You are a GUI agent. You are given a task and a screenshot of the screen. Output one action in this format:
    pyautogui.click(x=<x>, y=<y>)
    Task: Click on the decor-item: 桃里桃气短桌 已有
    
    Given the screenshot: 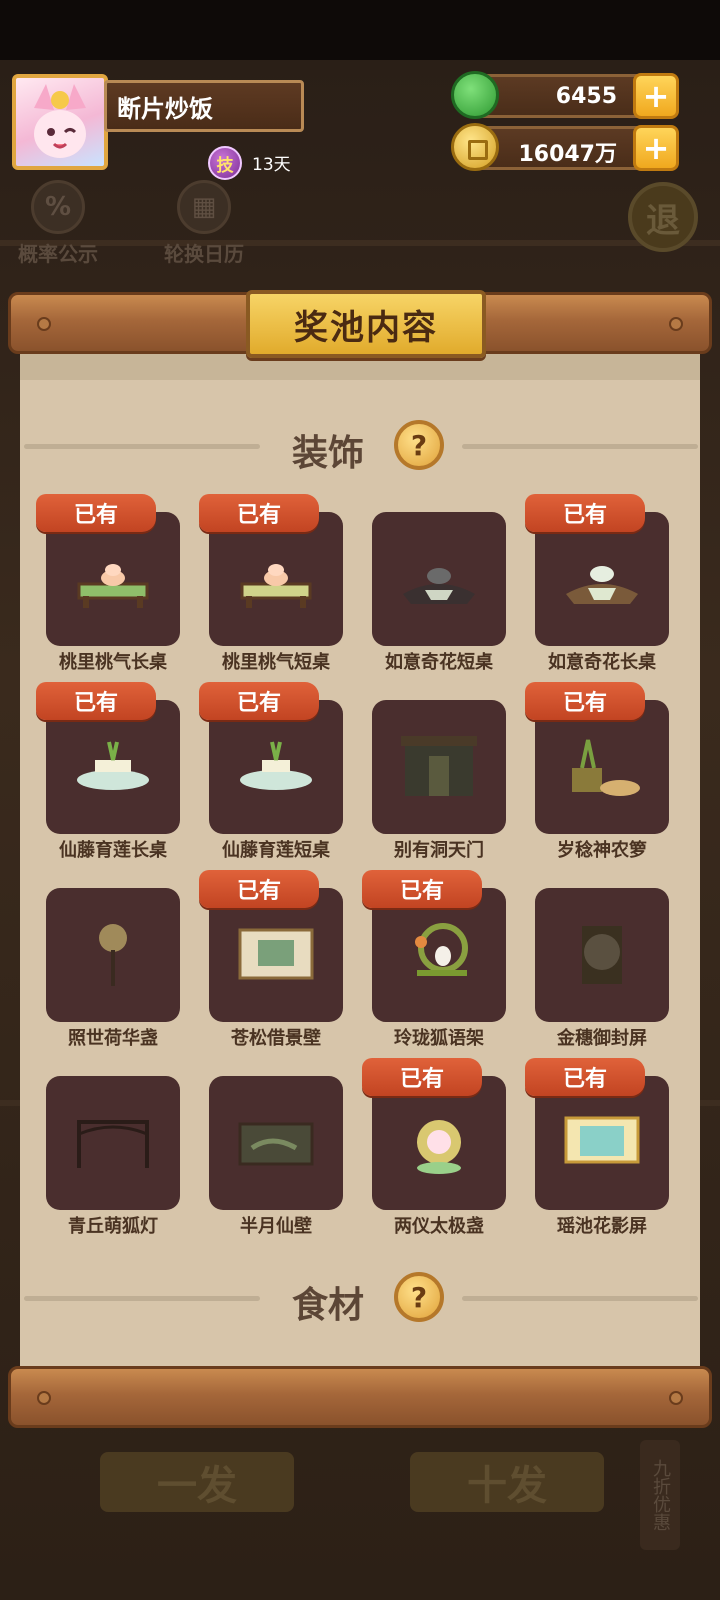 What is the action you would take?
    pyautogui.click(x=271, y=587)
    